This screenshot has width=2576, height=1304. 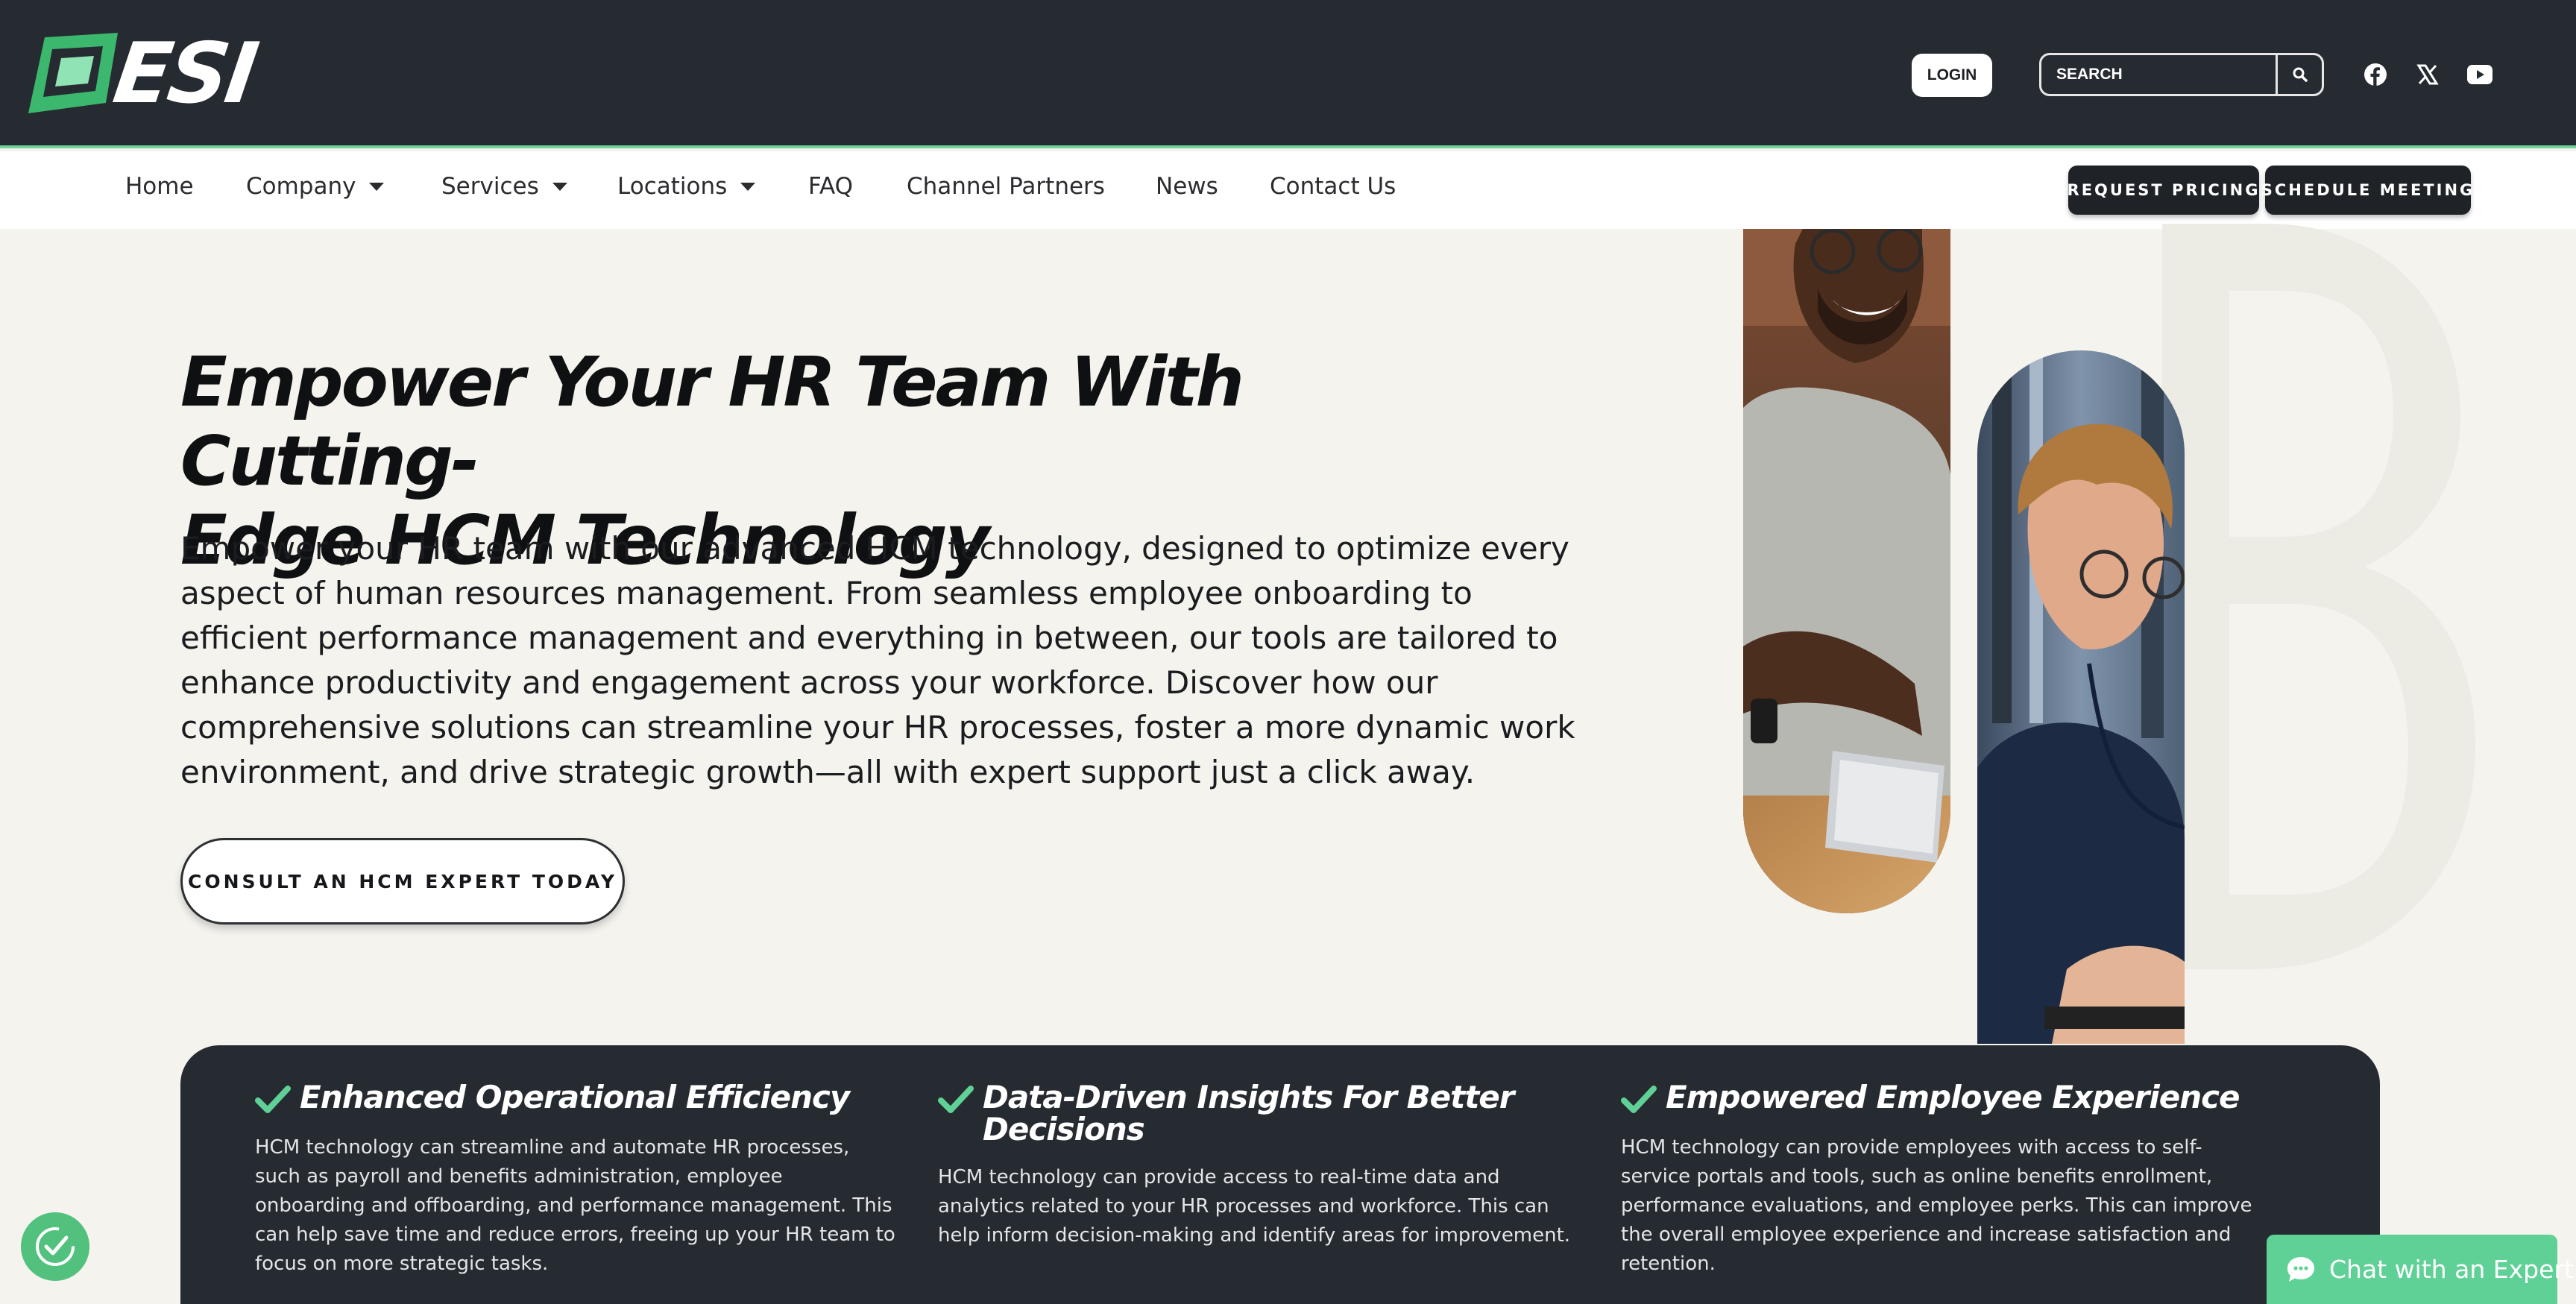 I want to click on nav-item-label: News, so click(x=1187, y=186).